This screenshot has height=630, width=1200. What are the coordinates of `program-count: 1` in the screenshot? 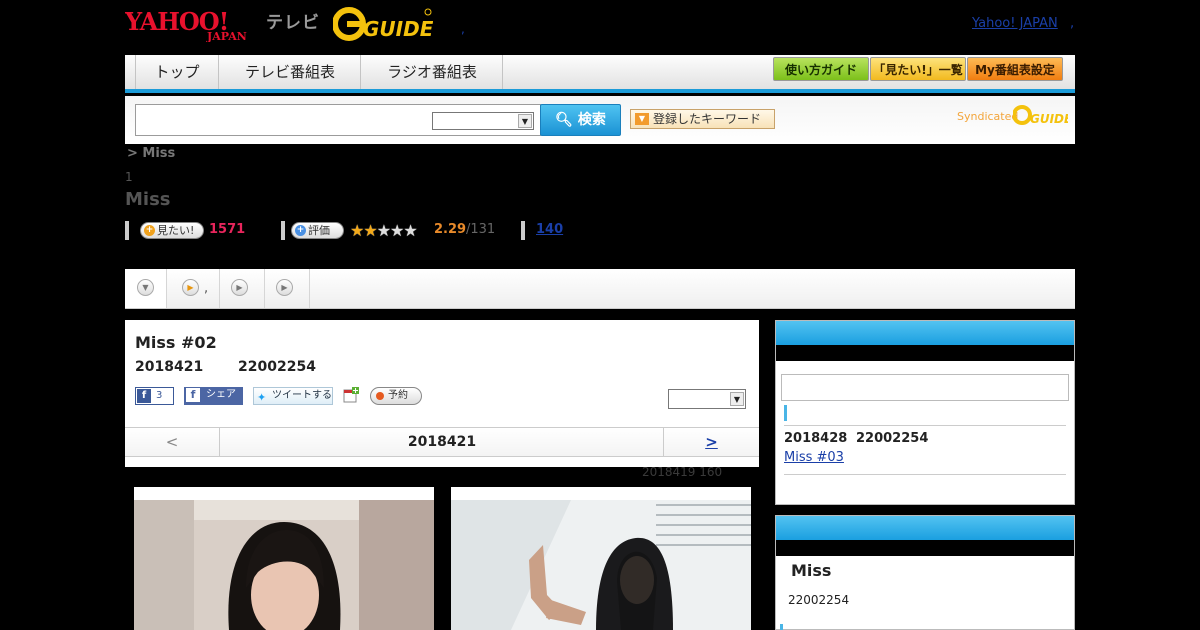 It's located at (129, 177).